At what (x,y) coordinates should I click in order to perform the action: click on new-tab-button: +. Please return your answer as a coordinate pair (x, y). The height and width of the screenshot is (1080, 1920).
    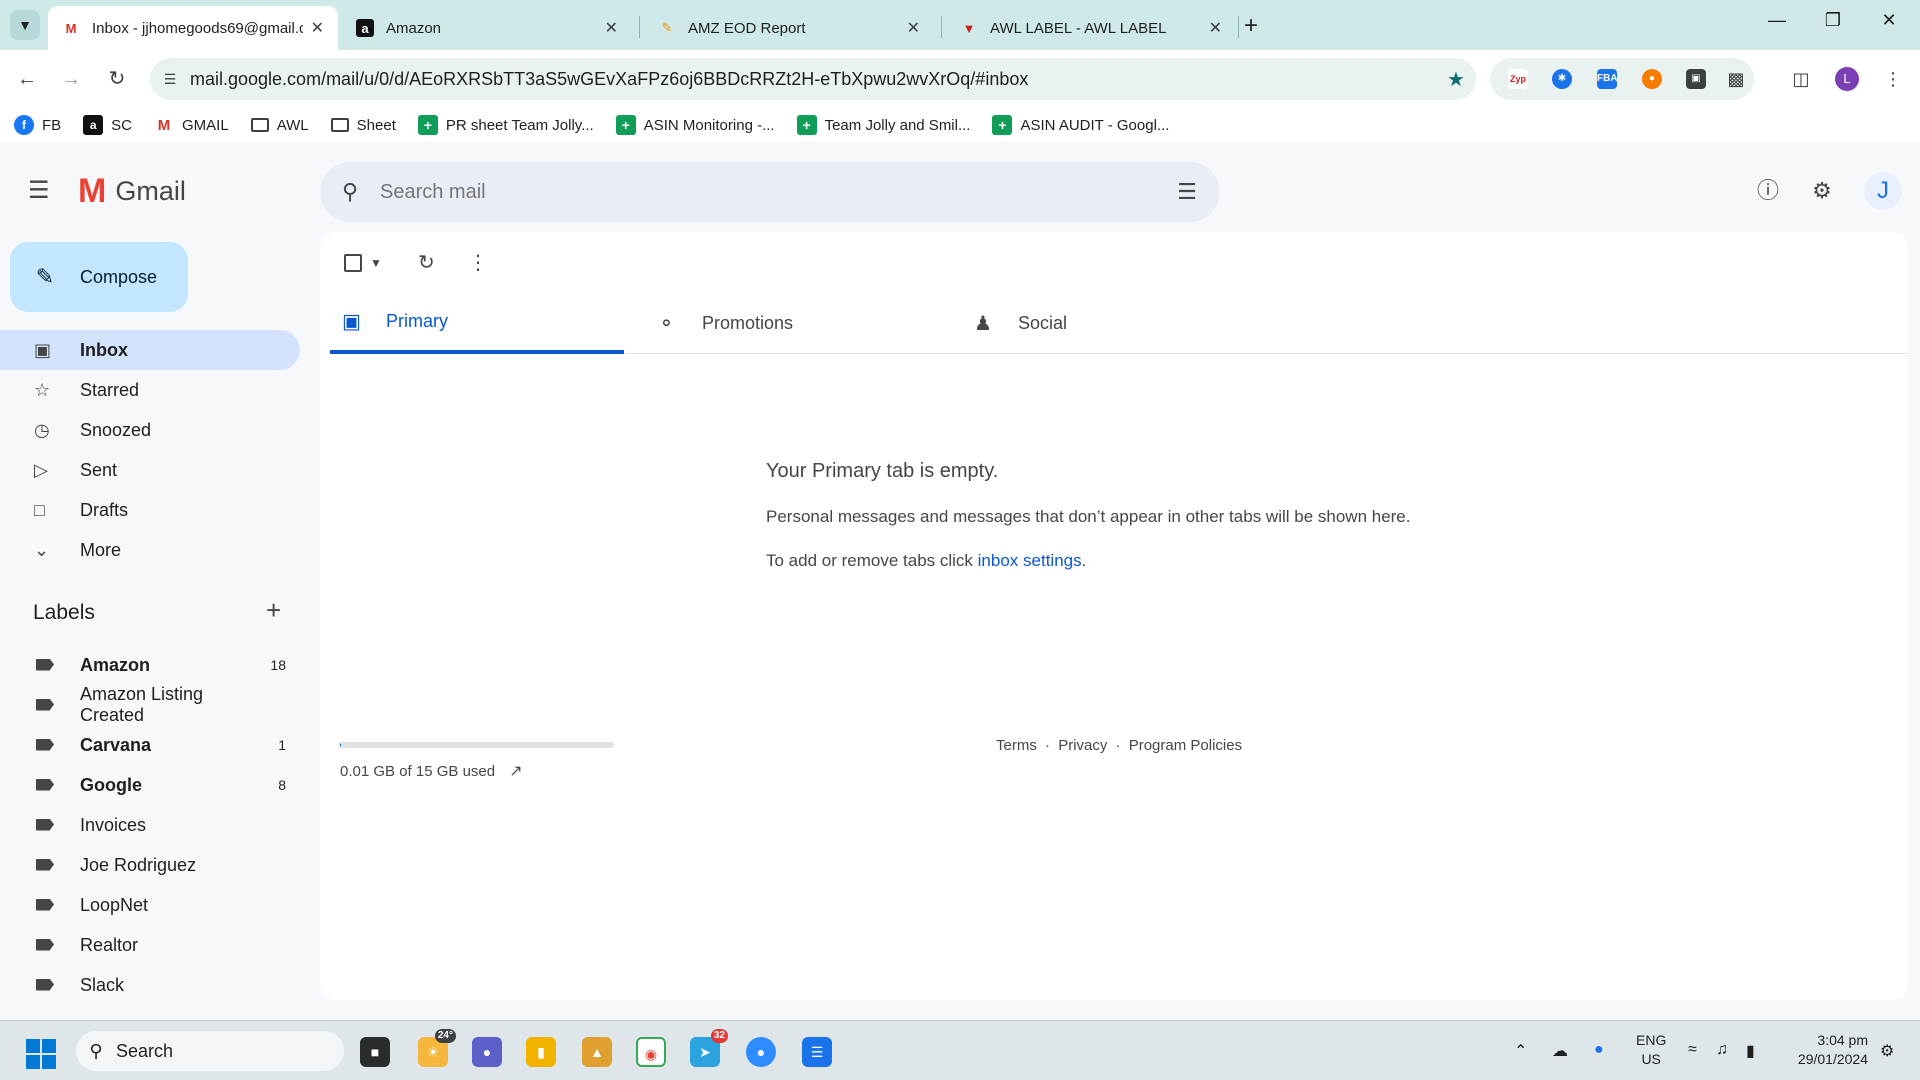
    Looking at the image, I should click on (1251, 26).